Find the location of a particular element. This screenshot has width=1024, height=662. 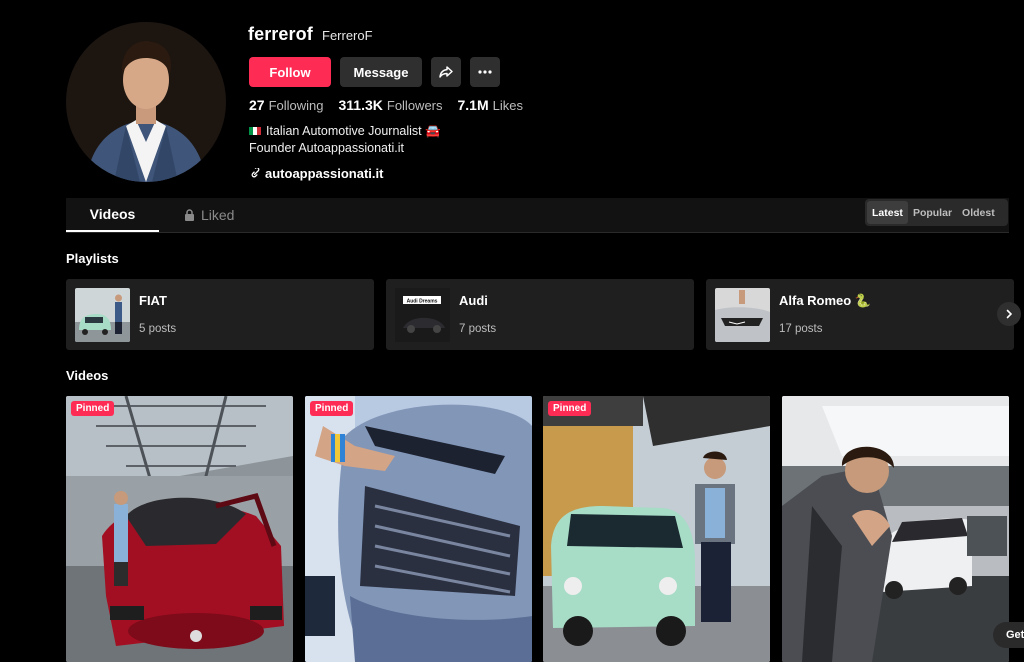

follow-button: Follow is located at coordinates (290, 72).